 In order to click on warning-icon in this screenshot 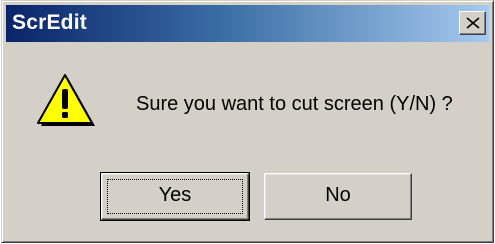, I will do `click(66, 100)`.